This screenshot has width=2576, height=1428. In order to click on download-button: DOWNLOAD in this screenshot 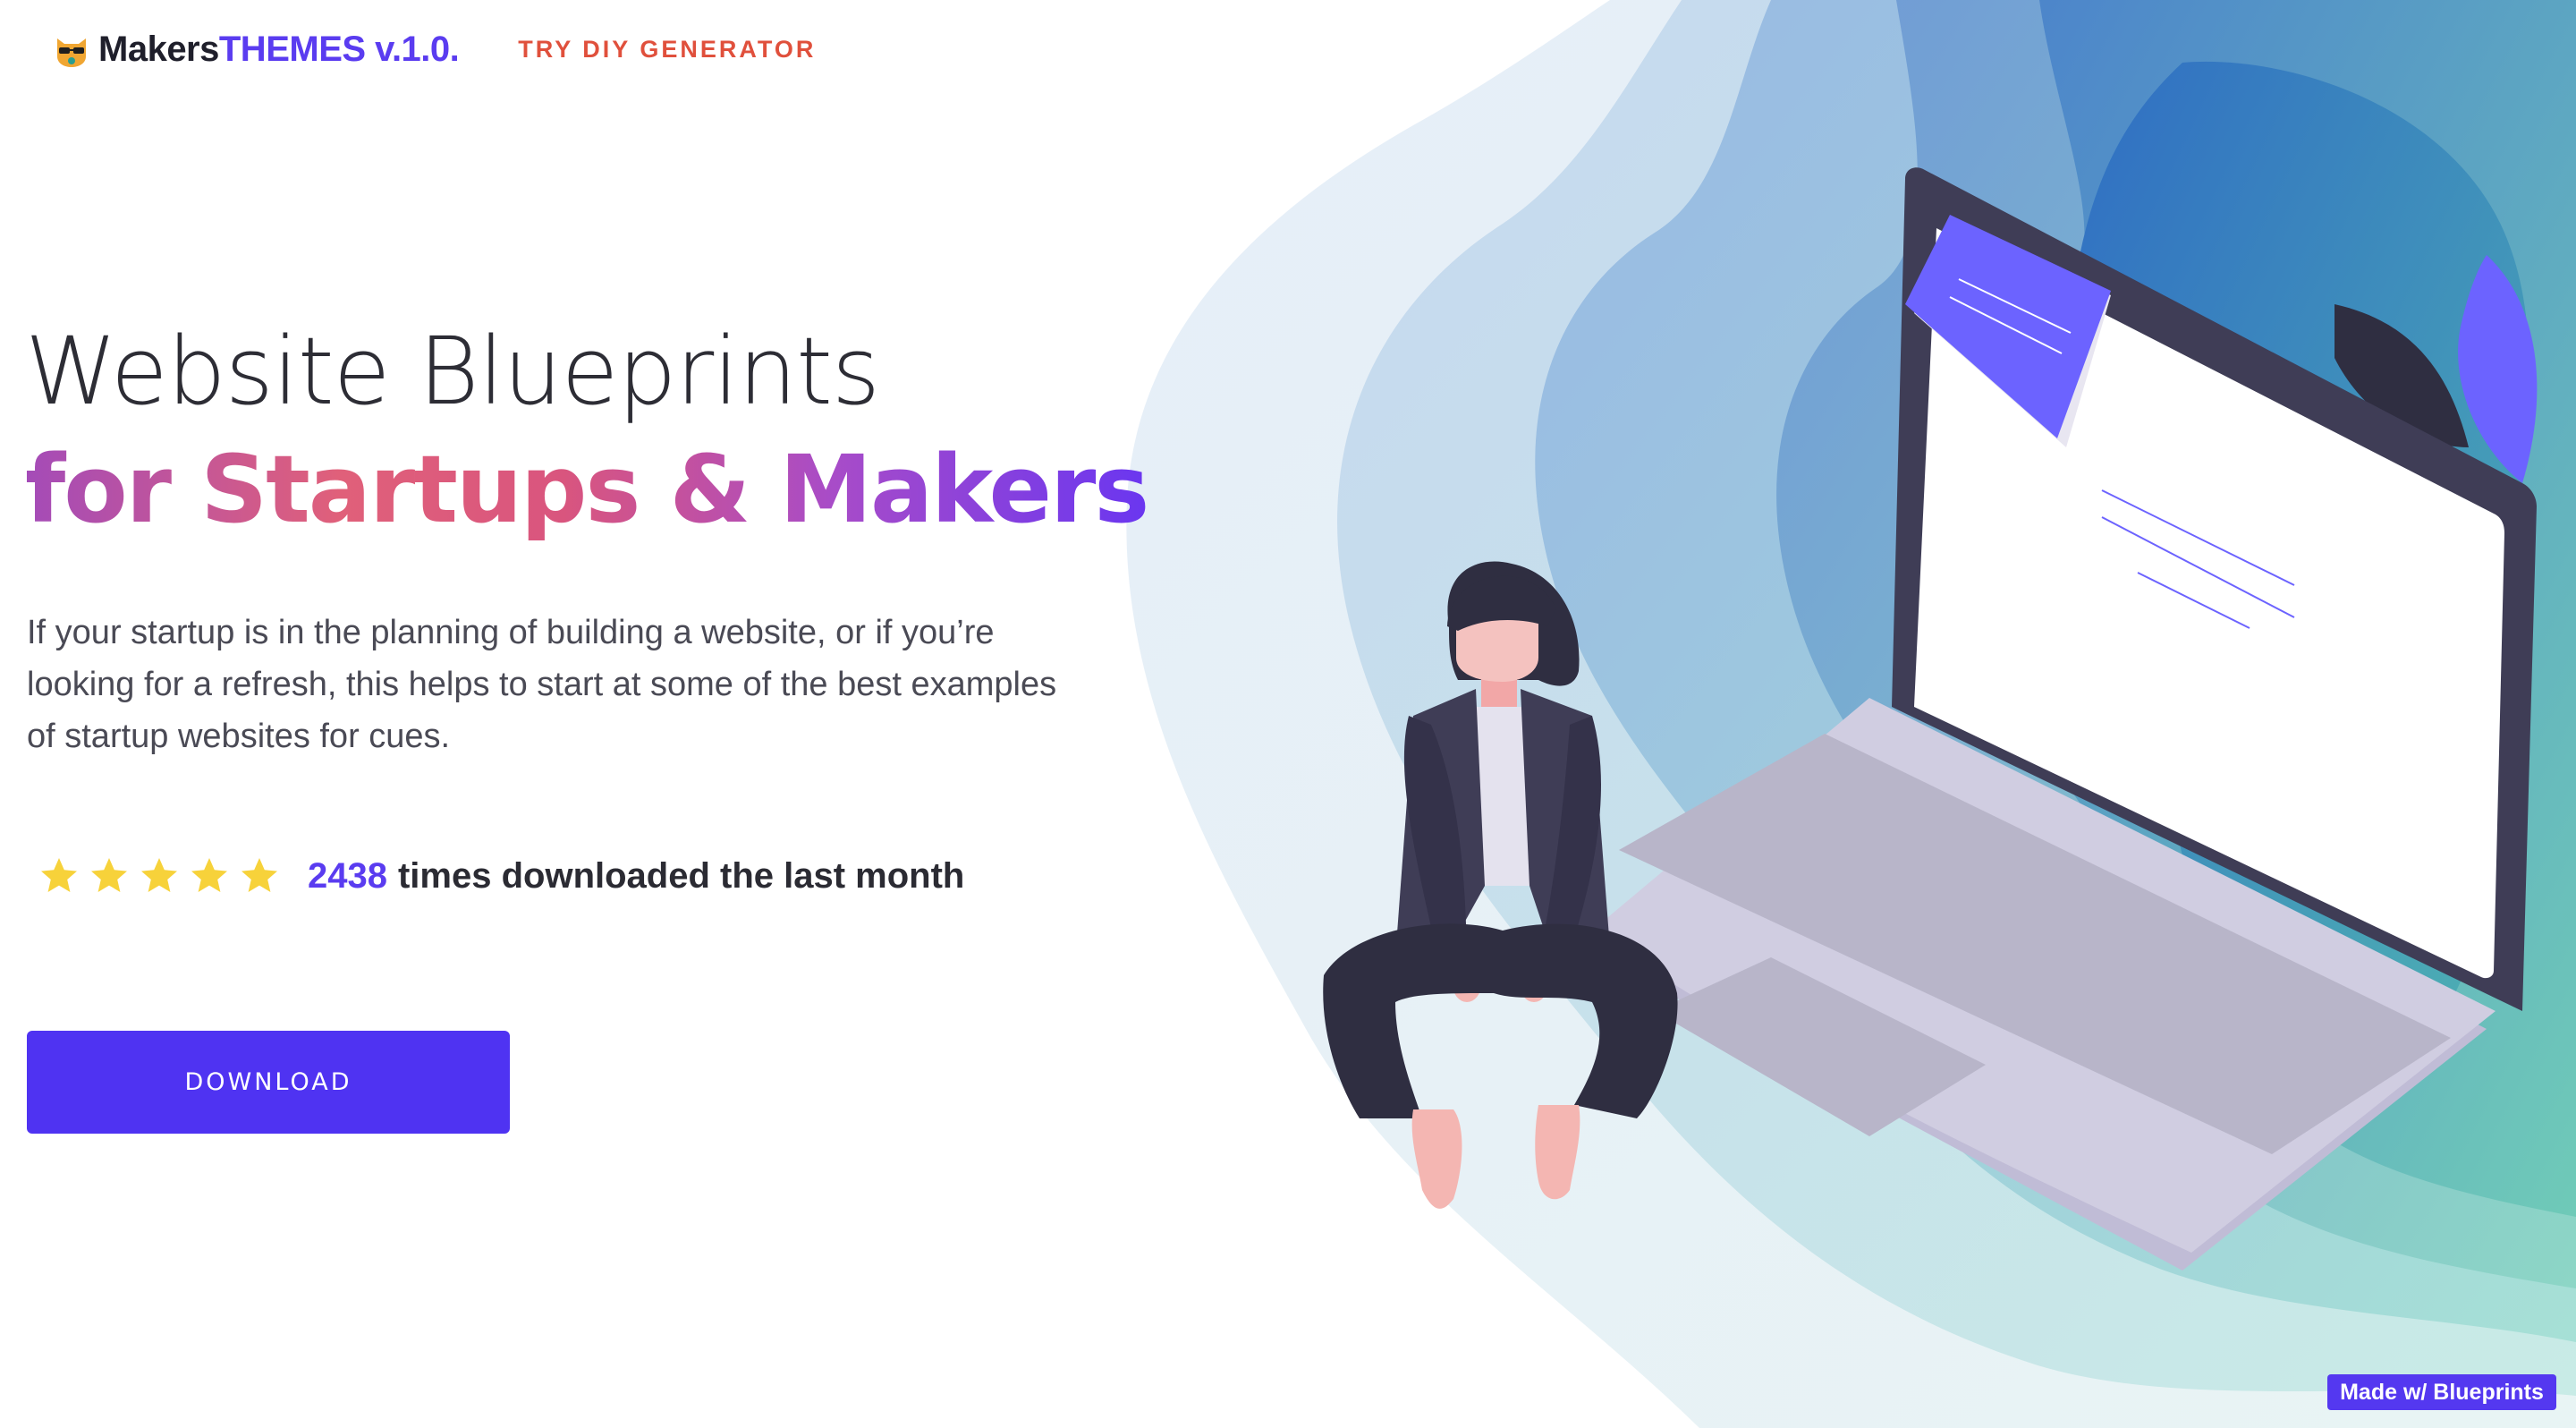, I will do `click(268, 1083)`.